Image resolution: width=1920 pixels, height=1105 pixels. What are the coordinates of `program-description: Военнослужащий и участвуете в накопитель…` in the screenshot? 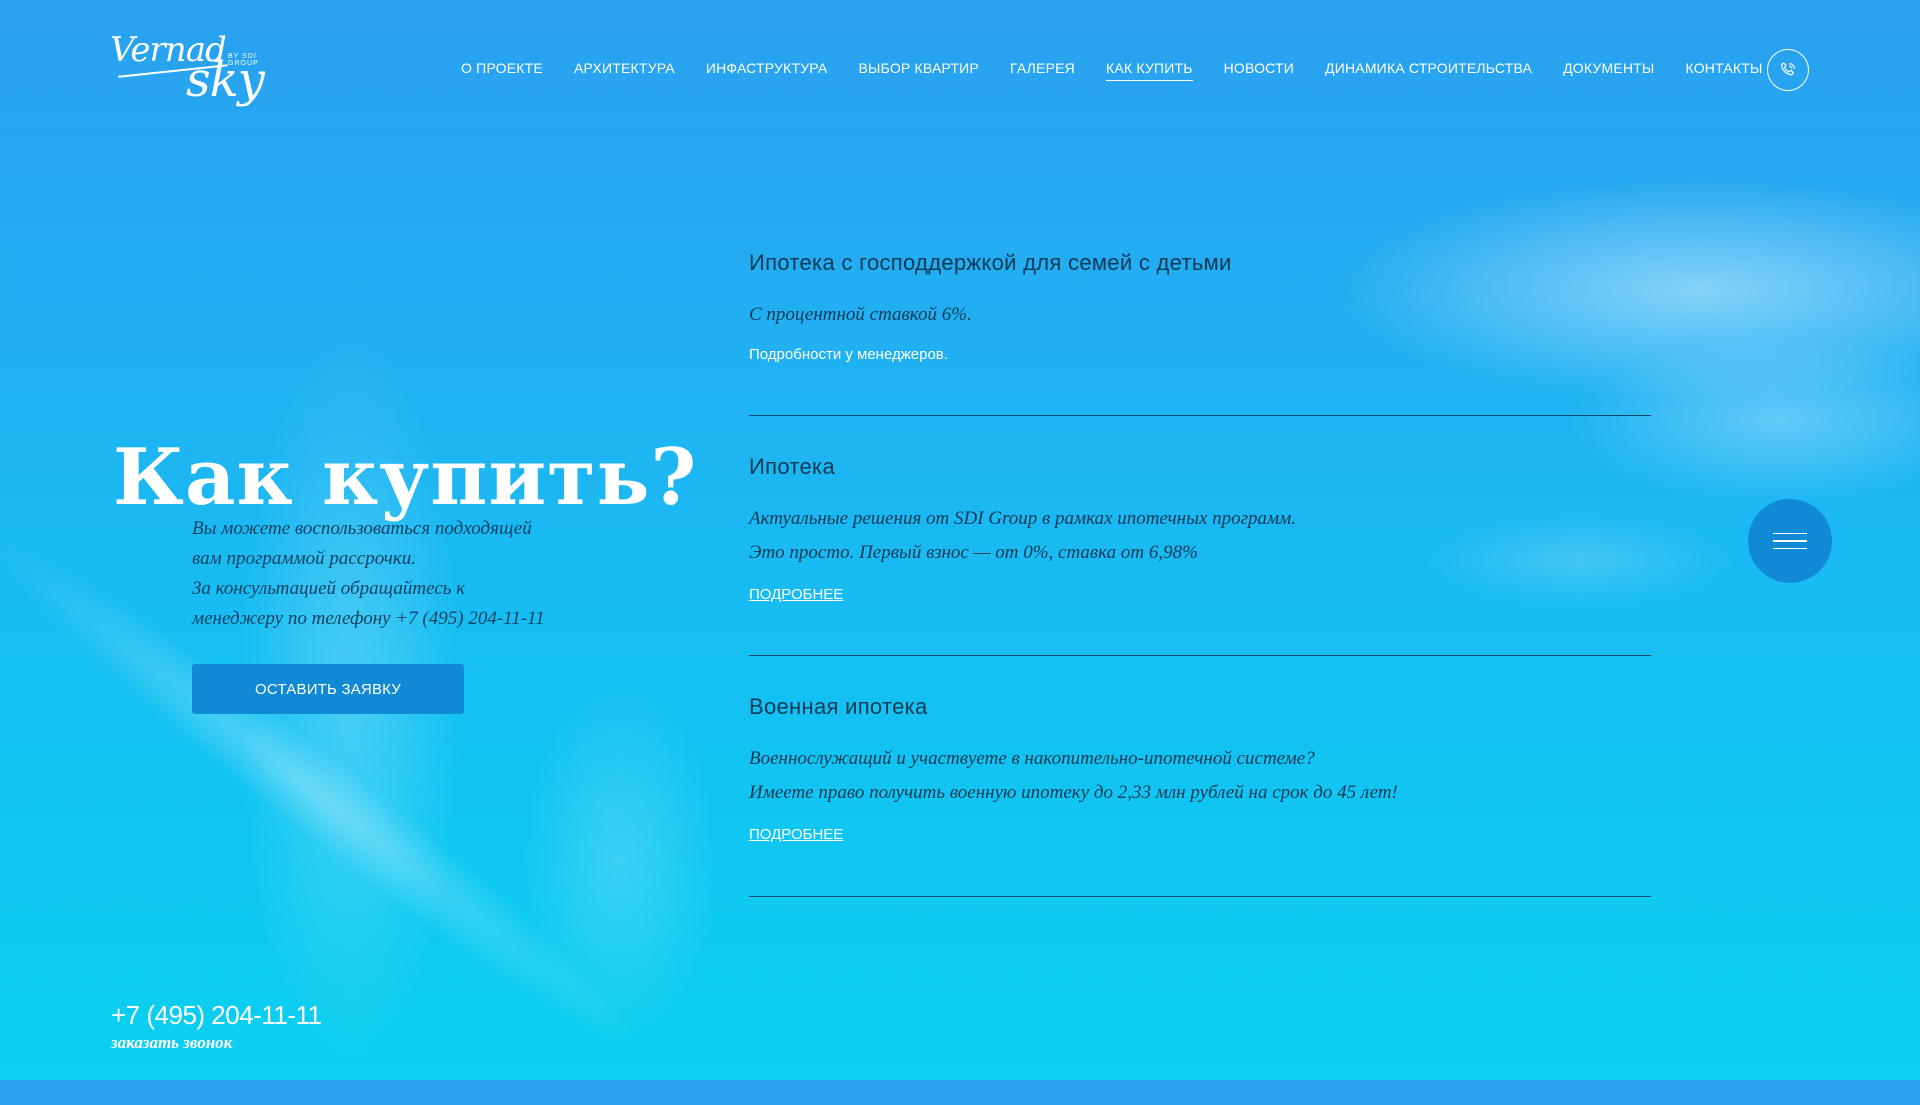 It's located at (1200, 776).